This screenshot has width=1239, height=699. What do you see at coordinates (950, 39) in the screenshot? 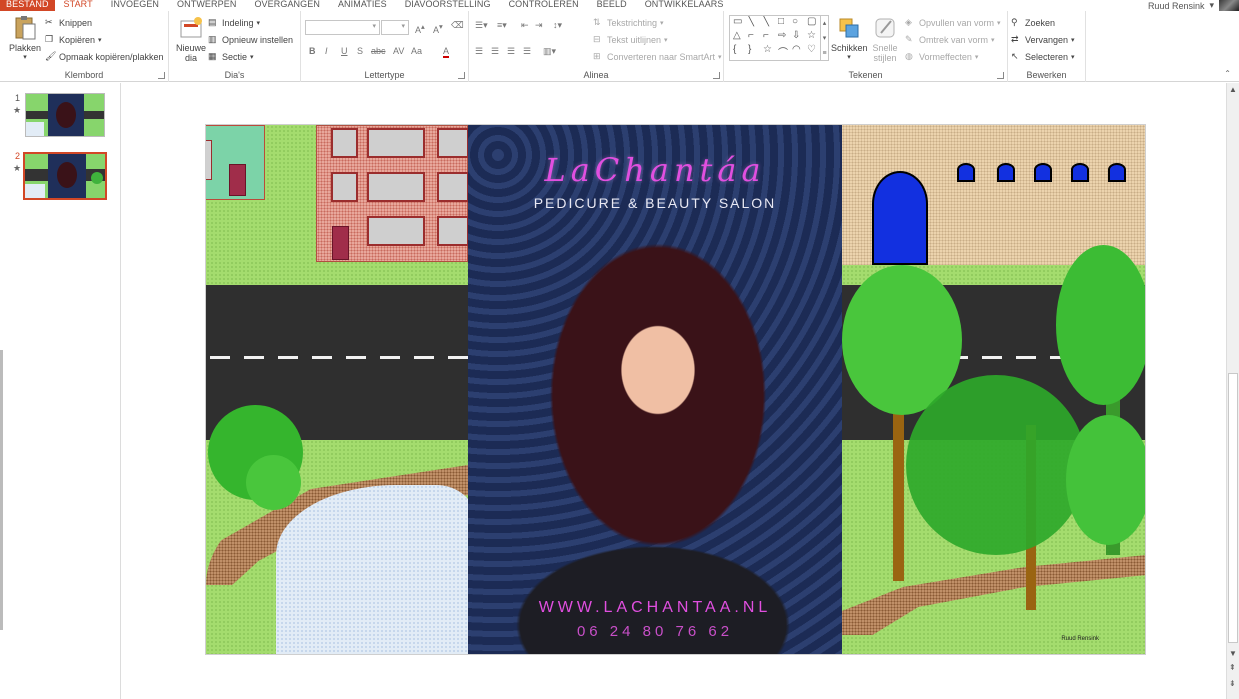
I see `shape-outline-button: ✎ Omtrek van vorm ▾` at bounding box center [950, 39].